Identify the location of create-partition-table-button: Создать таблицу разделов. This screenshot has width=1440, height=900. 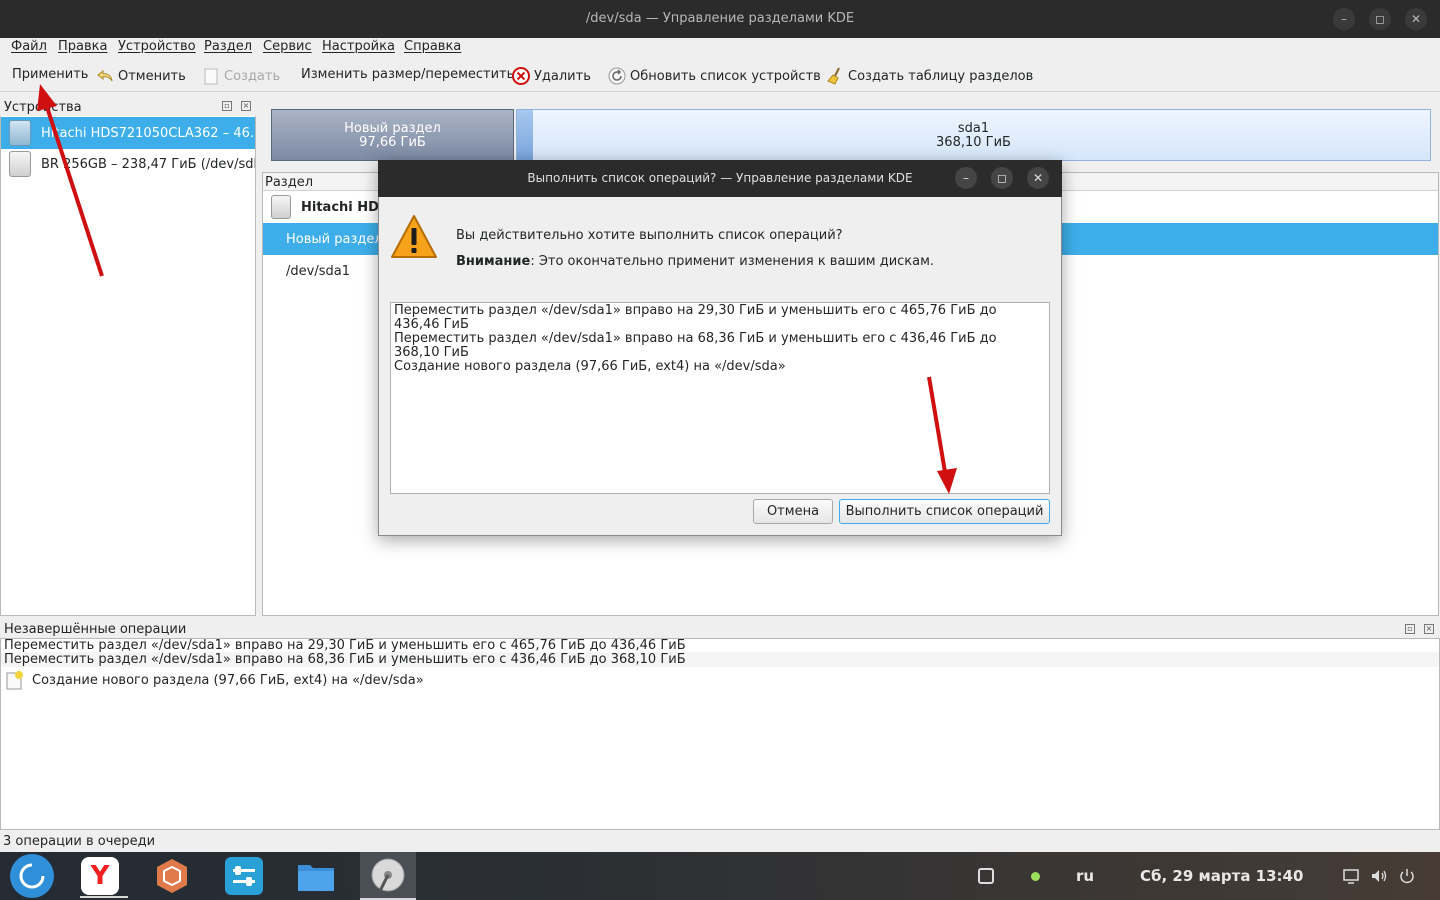
(929, 76).